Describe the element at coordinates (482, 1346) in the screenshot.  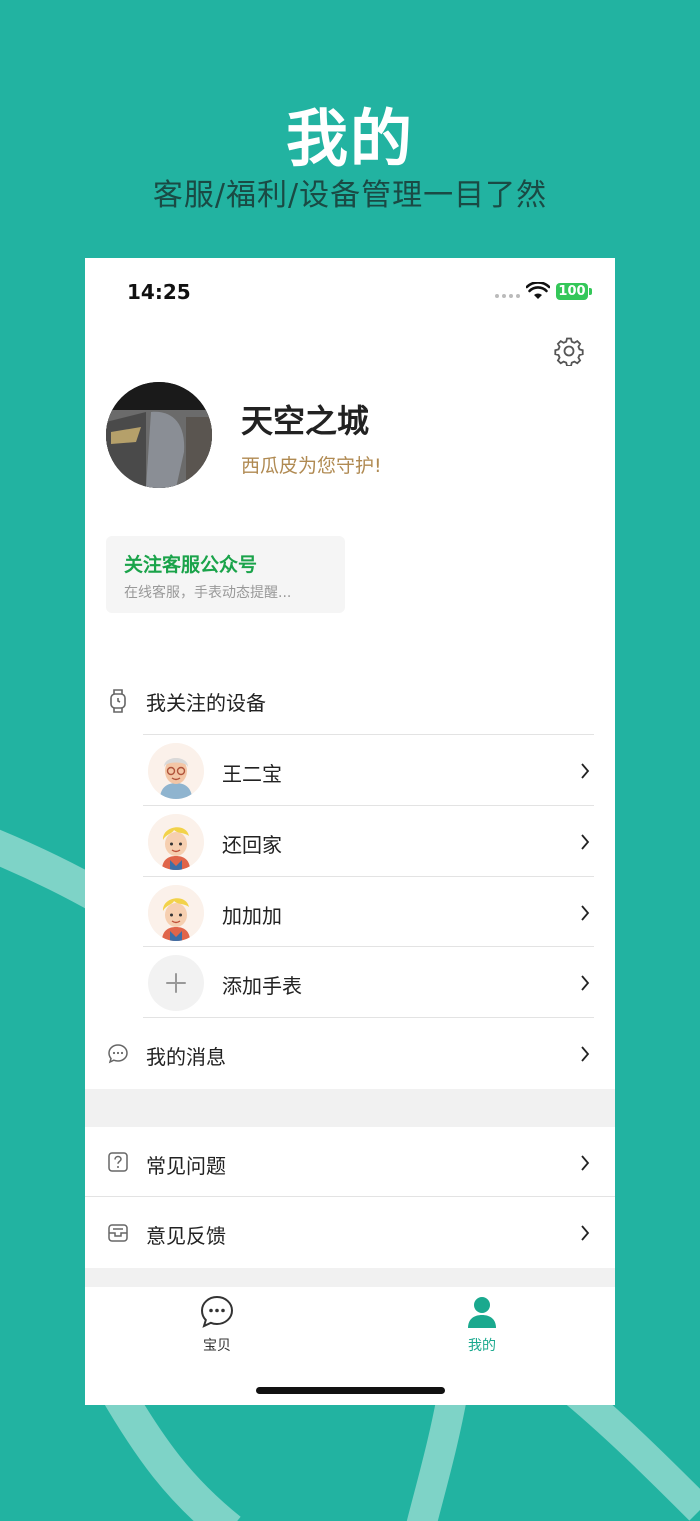
I see `tab-label: 我的` at that location.